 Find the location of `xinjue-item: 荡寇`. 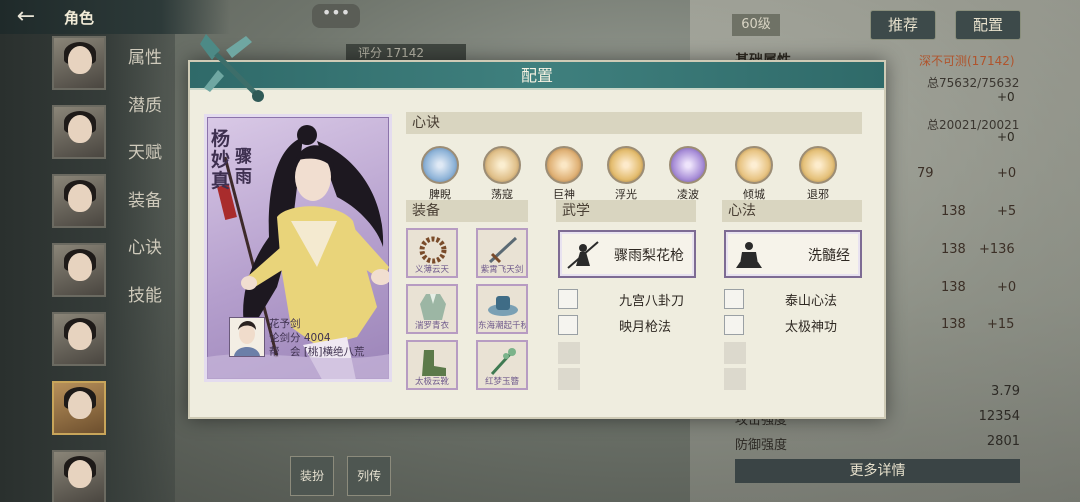

xinjue-item: 荡寇 is located at coordinates (502, 174).